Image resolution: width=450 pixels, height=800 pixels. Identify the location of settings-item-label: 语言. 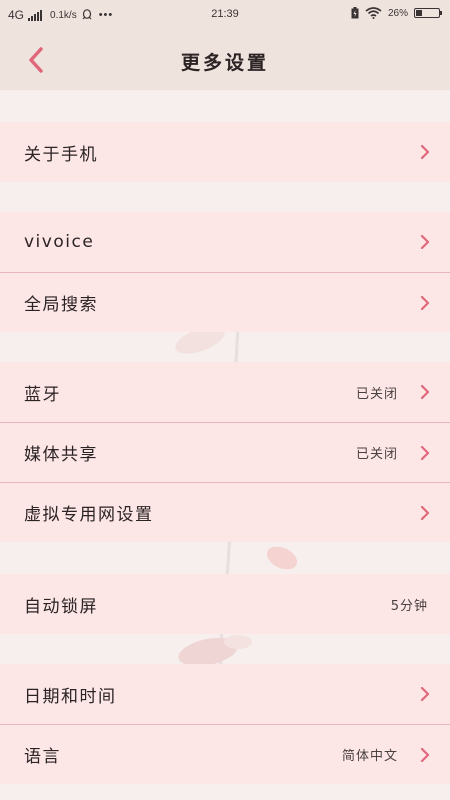
(42, 757).